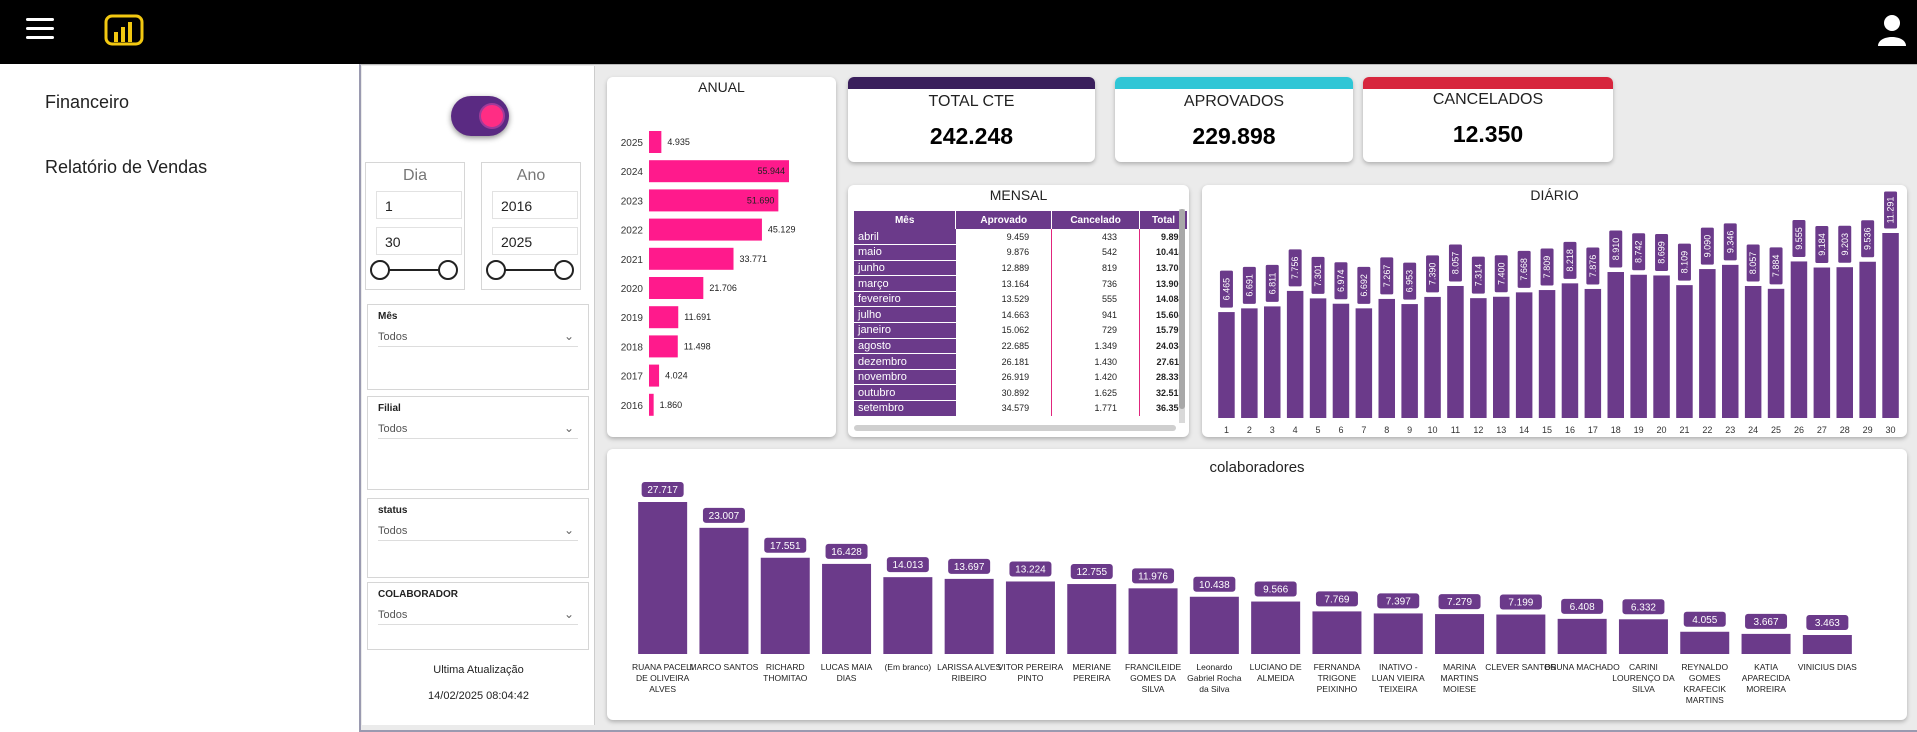 This screenshot has height=732, width=1917. Describe the element at coordinates (1021, 299) in the screenshot. I see `table-row: fevereiro 13.529 555 14.084` at that location.